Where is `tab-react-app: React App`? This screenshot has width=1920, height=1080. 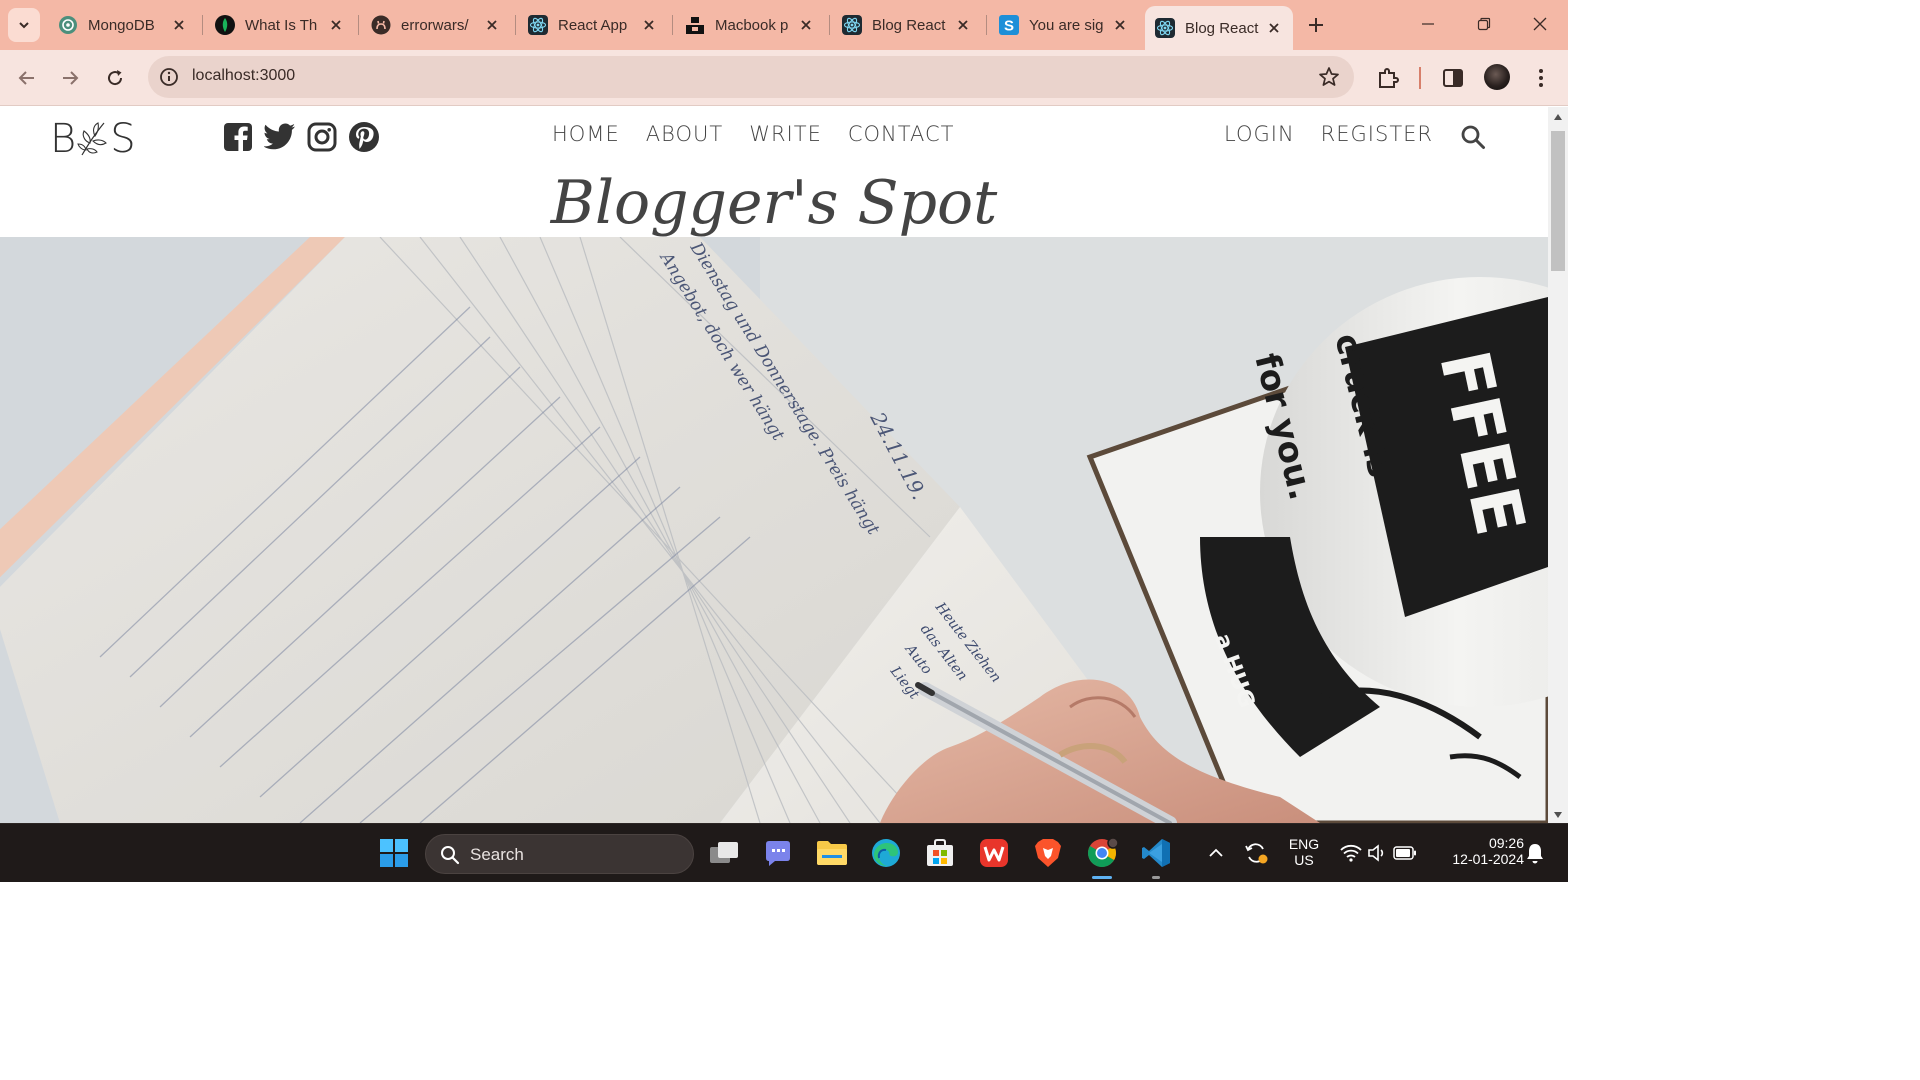 tab-react-app: React App is located at coordinates (593, 25).